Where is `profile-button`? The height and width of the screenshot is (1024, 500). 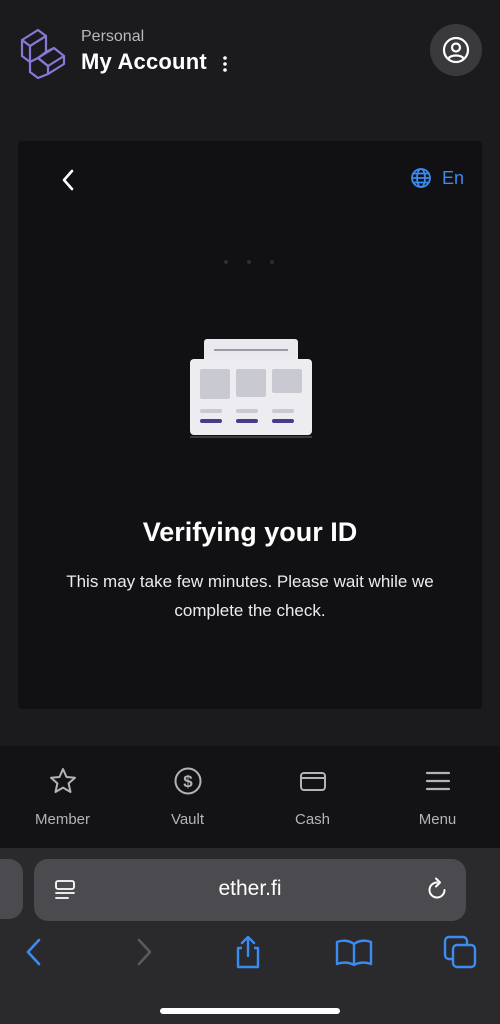 profile-button is located at coordinates (456, 50).